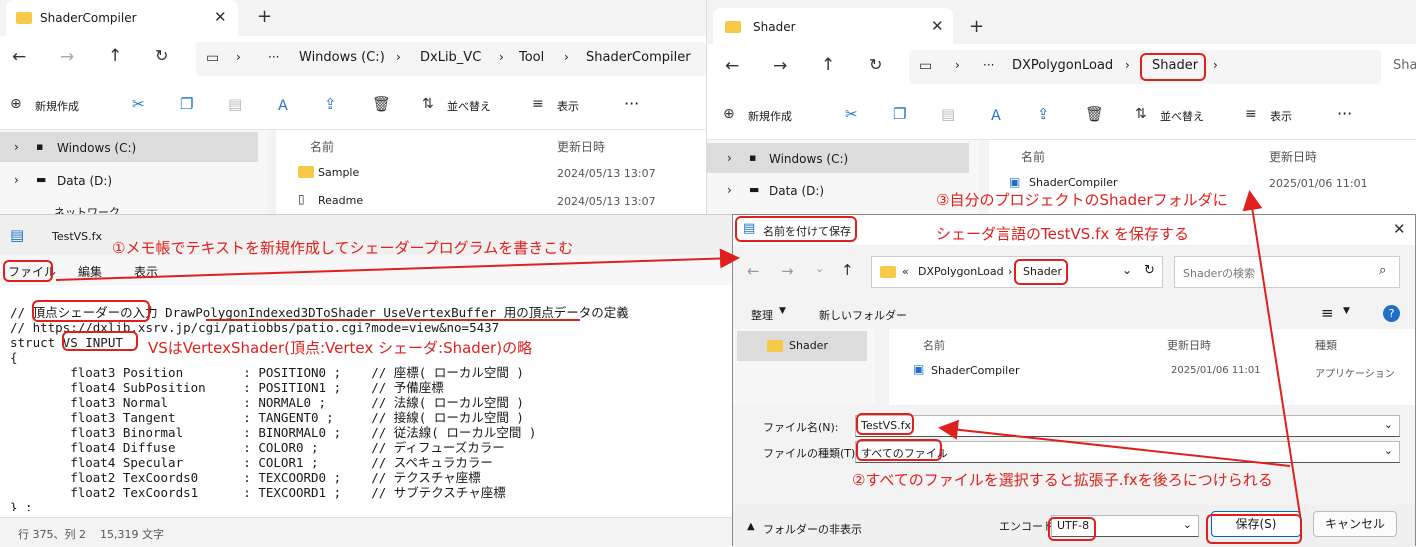 This screenshot has width=1416, height=547. What do you see at coordinates (1041, 272) in the screenshot?
I see `highlight-dialog-shader` at bounding box center [1041, 272].